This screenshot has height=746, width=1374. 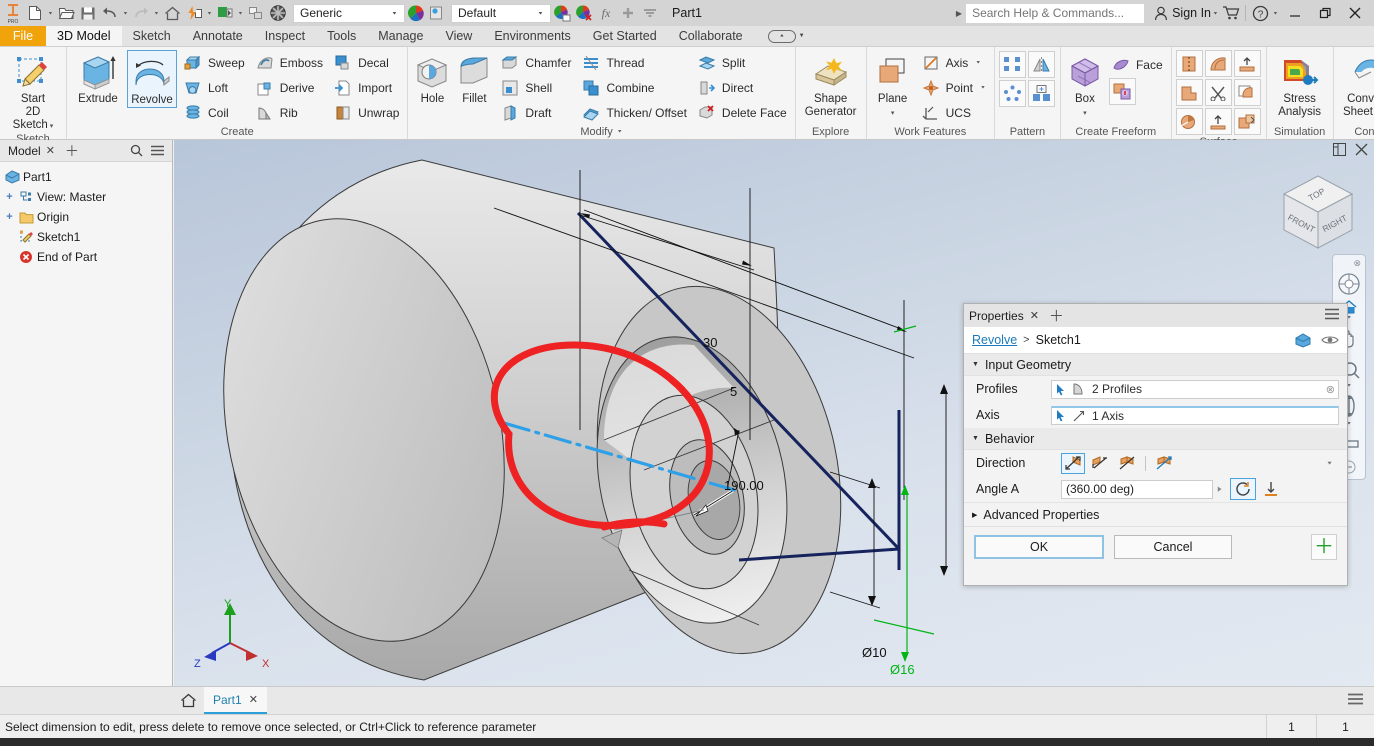 I want to click on steering-wheel-icon, so click(x=1349, y=284).